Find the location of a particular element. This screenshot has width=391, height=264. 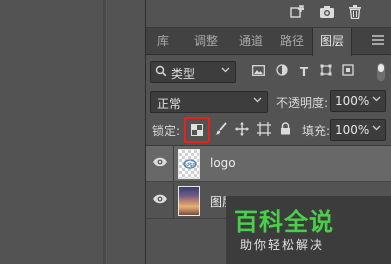

lock-transparent-pixels-button is located at coordinates (197, 130).